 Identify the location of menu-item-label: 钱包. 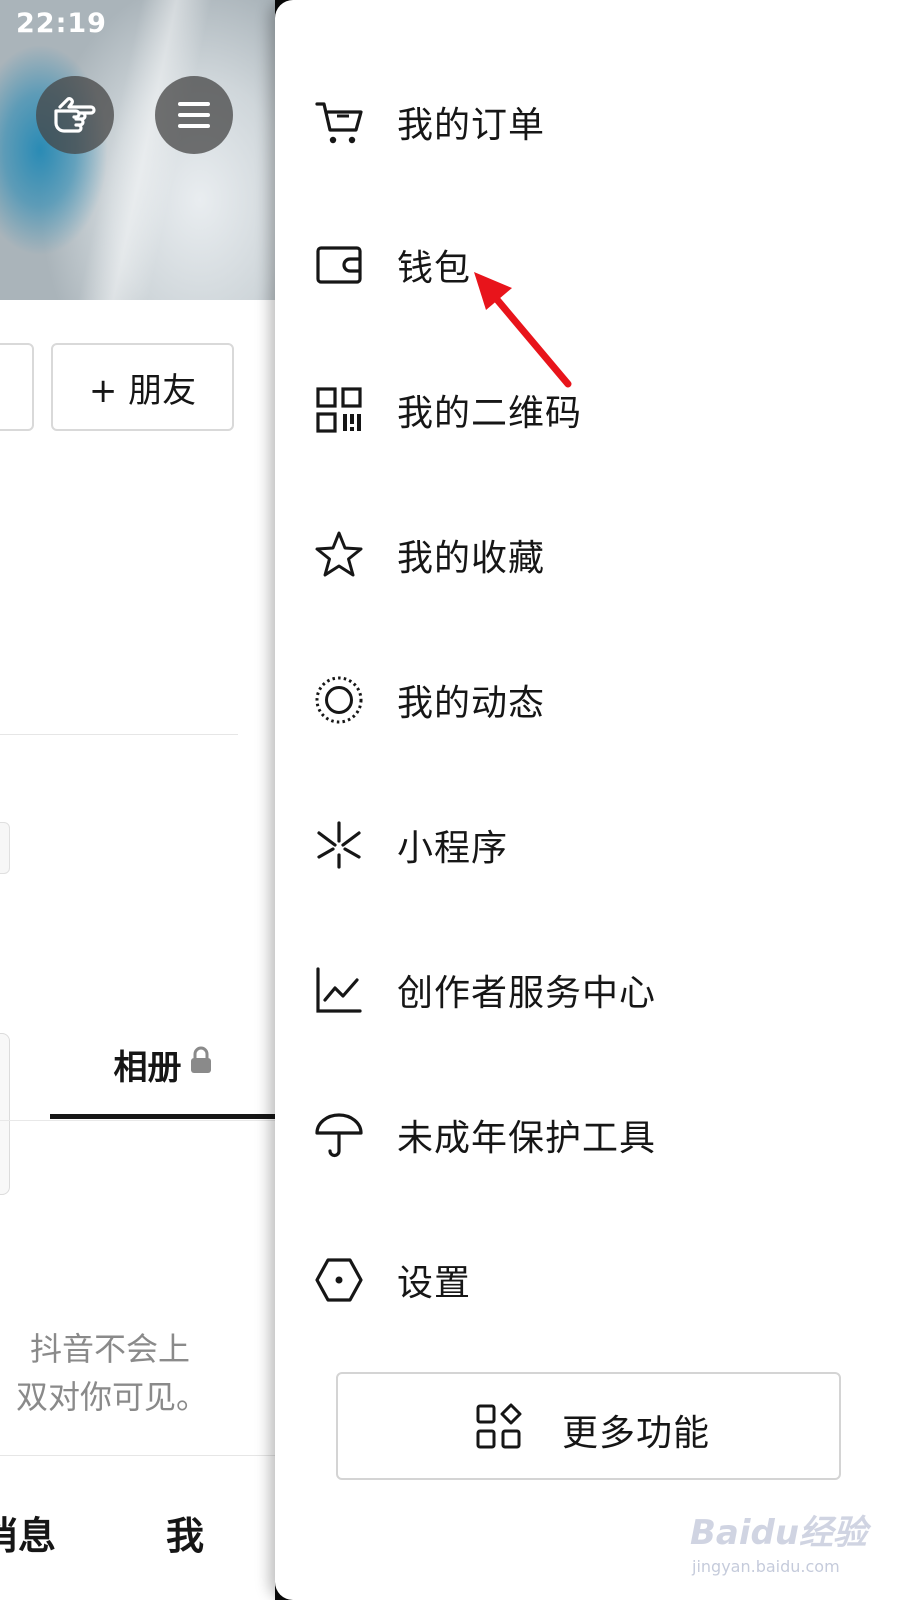
(434, 268).